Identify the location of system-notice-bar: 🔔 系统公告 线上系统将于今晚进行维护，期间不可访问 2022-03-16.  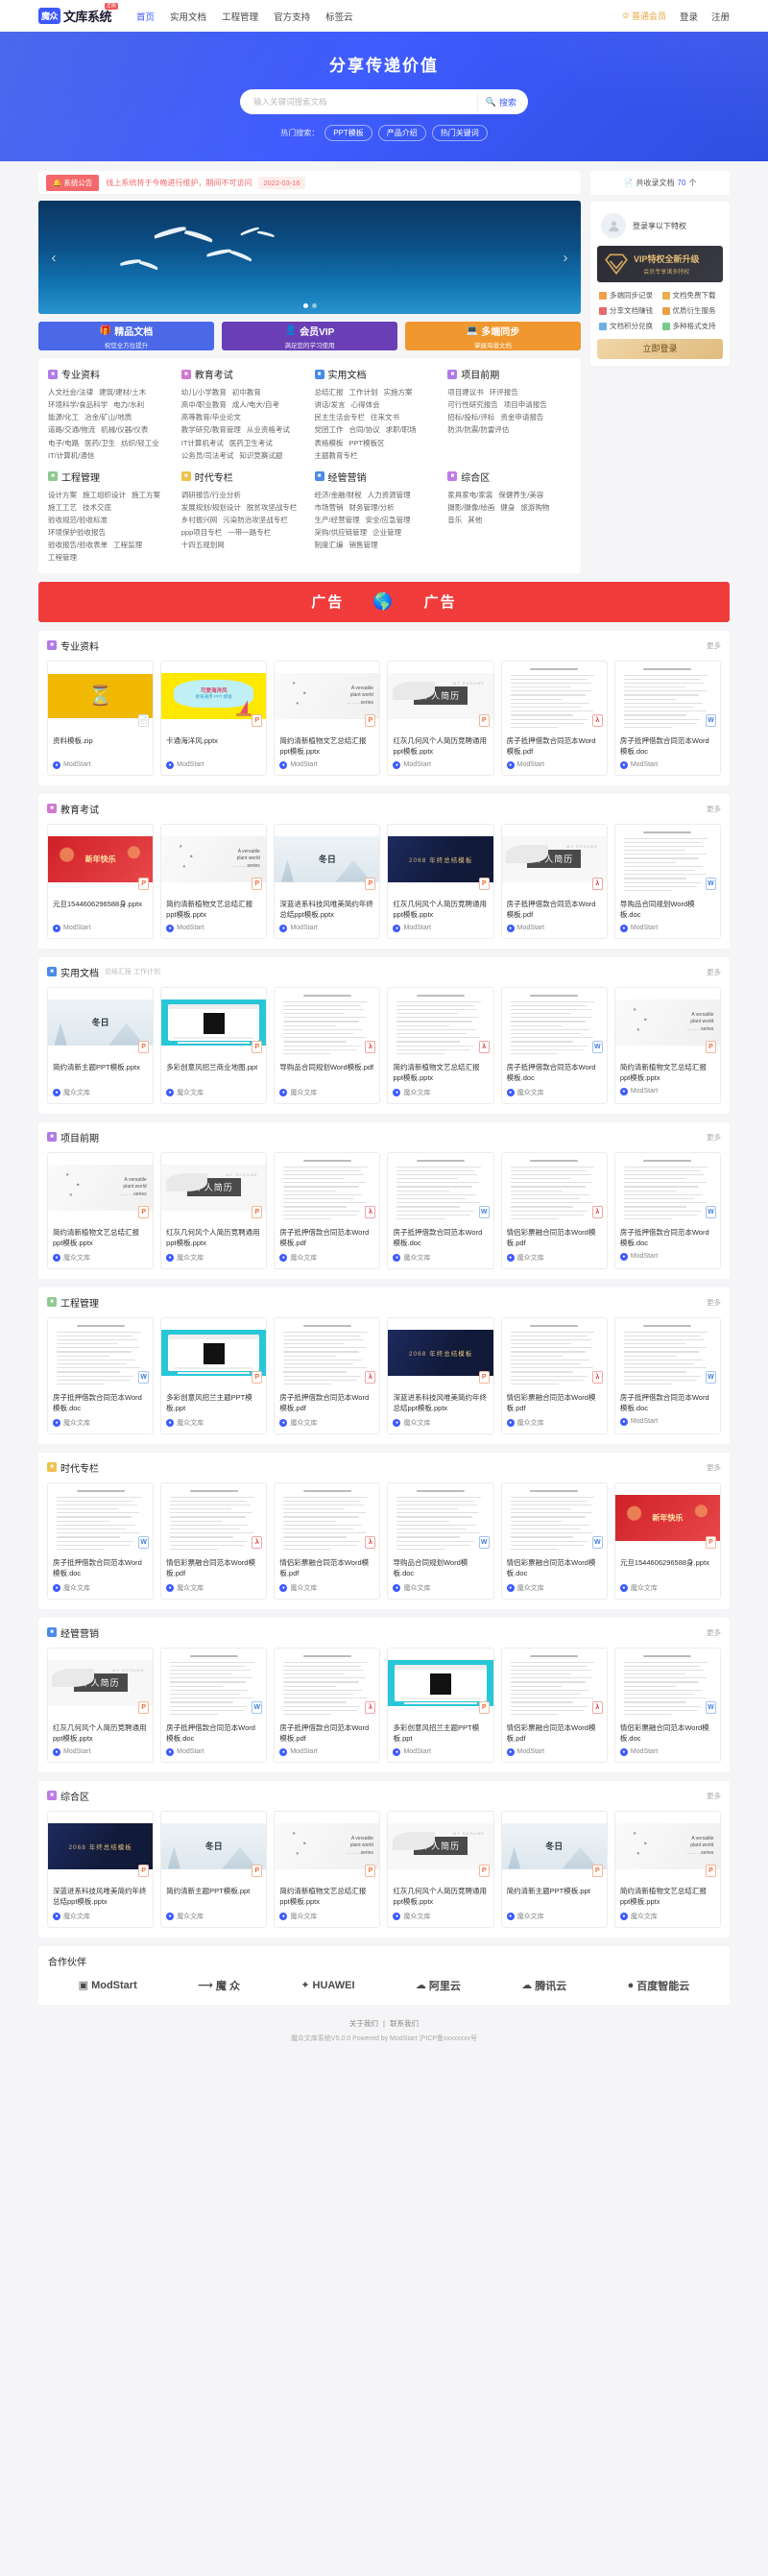
(309, 182).